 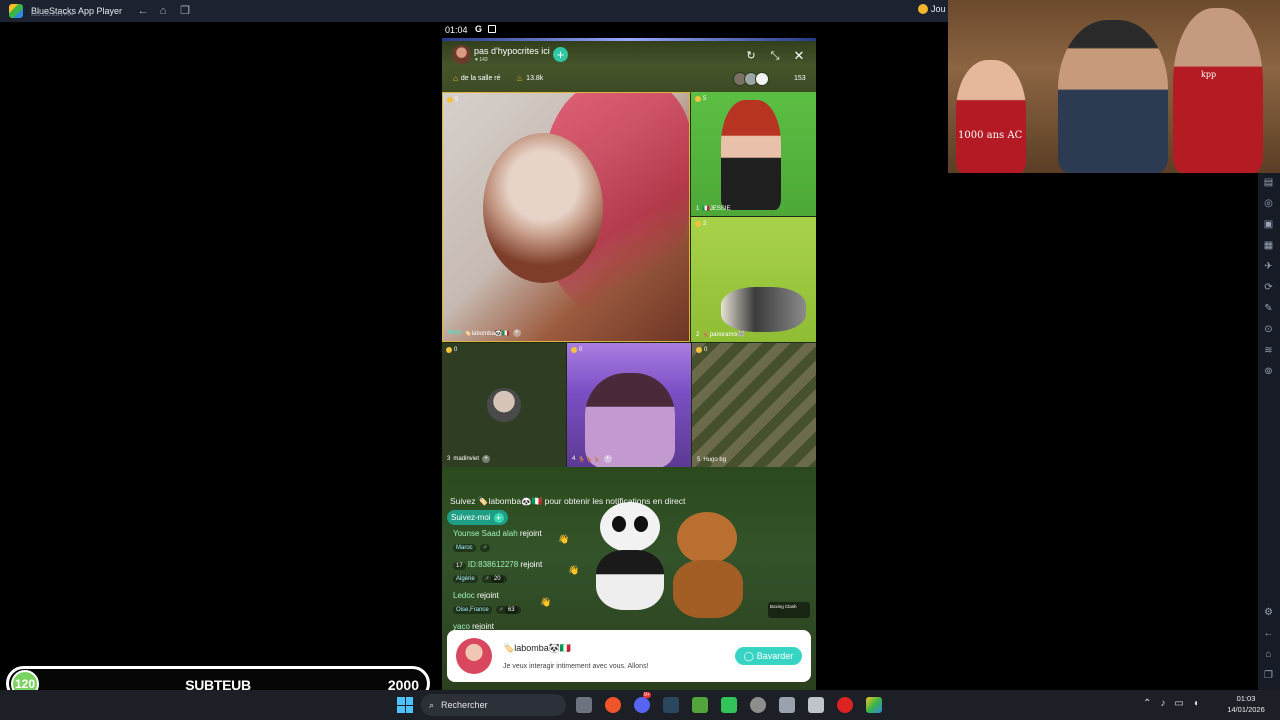 What do you see at coordinates (432, 704) in the screenshot?
I see `search-icon: ⌕` at bounding box center [432, 704].